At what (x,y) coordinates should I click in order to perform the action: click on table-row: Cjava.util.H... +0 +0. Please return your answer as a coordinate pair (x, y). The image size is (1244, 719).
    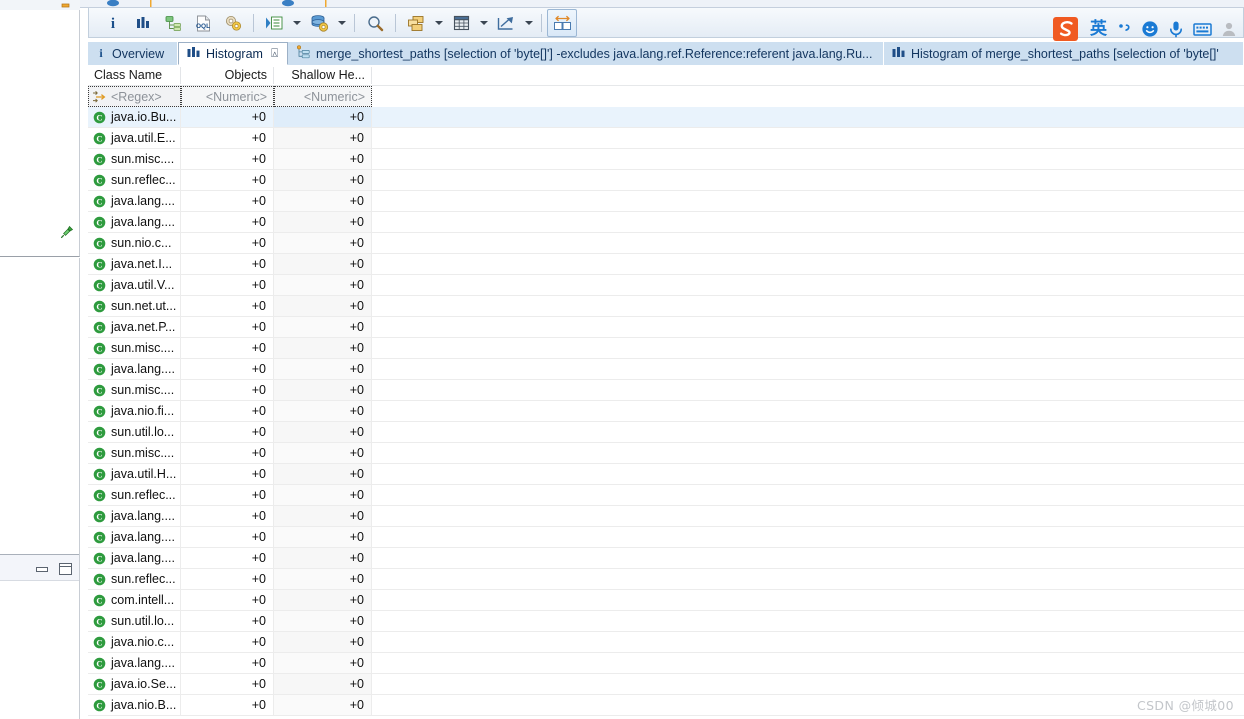
    Looking at the image, I should click on (666, 474).